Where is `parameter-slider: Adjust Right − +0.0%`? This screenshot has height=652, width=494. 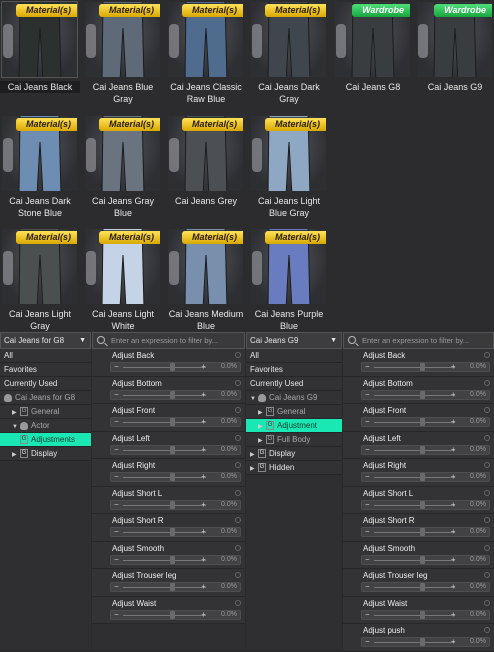 parameter-slider: Adjust Right − +0.0% is located at coordinates (168, 473).